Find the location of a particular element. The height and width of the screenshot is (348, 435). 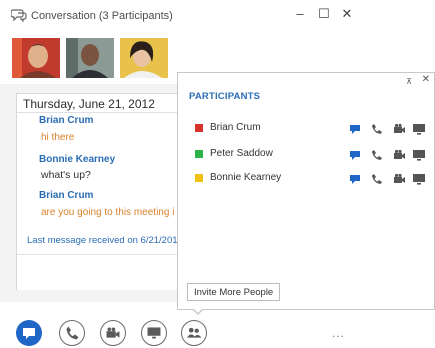

last-message-info: Last message received on 6/21/201 is located at coordinates (102, 240).